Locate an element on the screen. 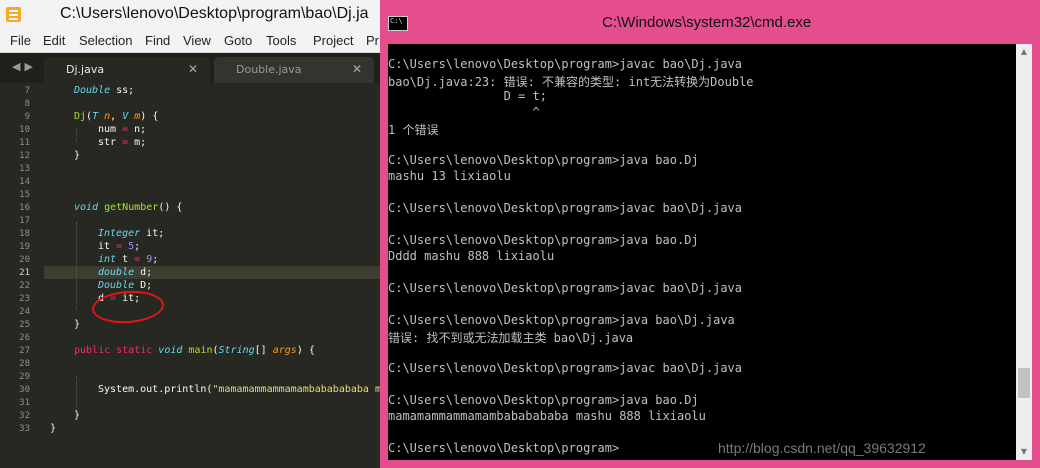 This screenshot has height=468, width=1040. vertical-scrollbar: ▲ ▼ is located at coordinates (1024, 252).